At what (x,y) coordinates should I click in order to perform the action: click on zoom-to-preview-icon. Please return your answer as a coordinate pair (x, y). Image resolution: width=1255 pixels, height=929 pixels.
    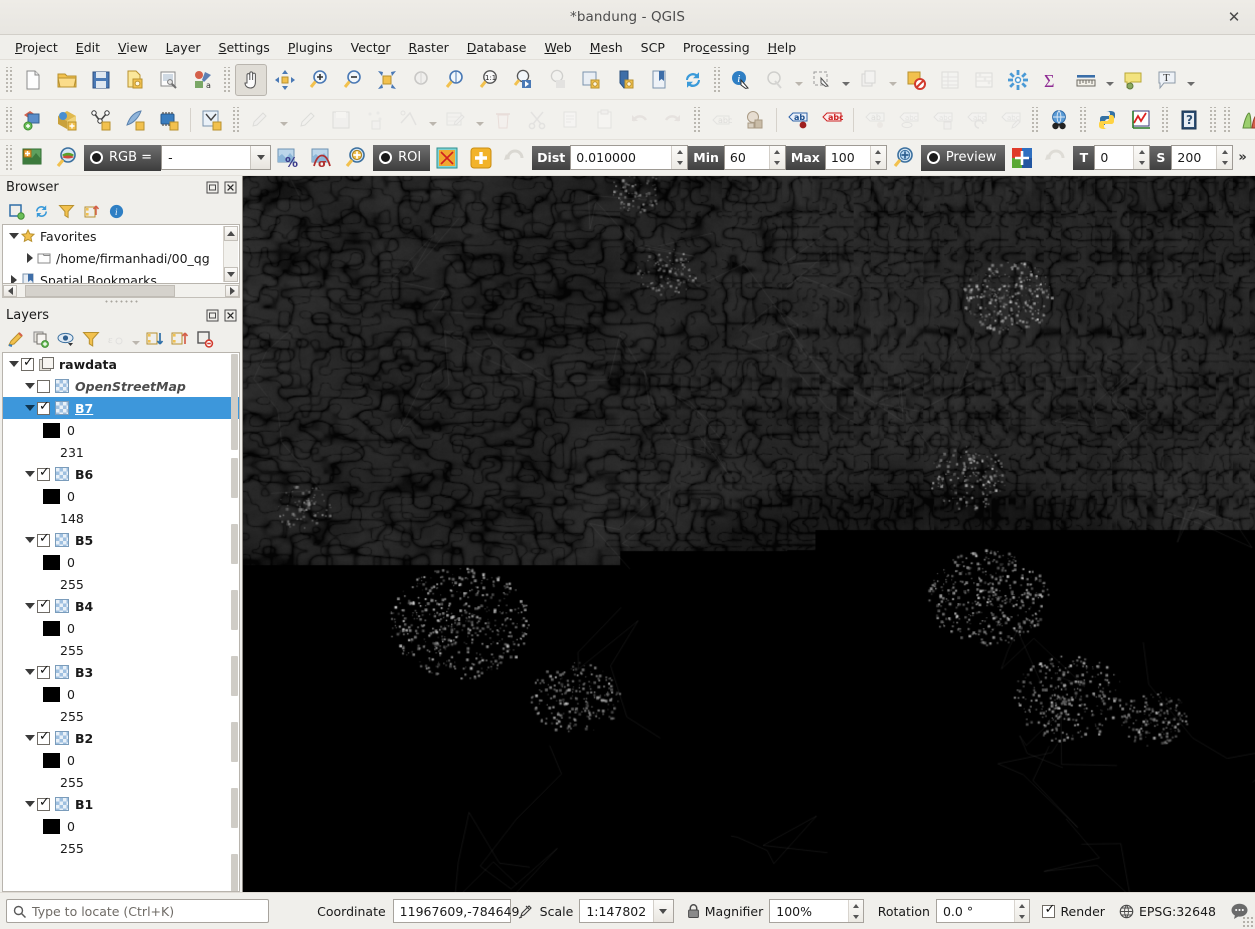
    Looking at the image, I should click on (904, 158).